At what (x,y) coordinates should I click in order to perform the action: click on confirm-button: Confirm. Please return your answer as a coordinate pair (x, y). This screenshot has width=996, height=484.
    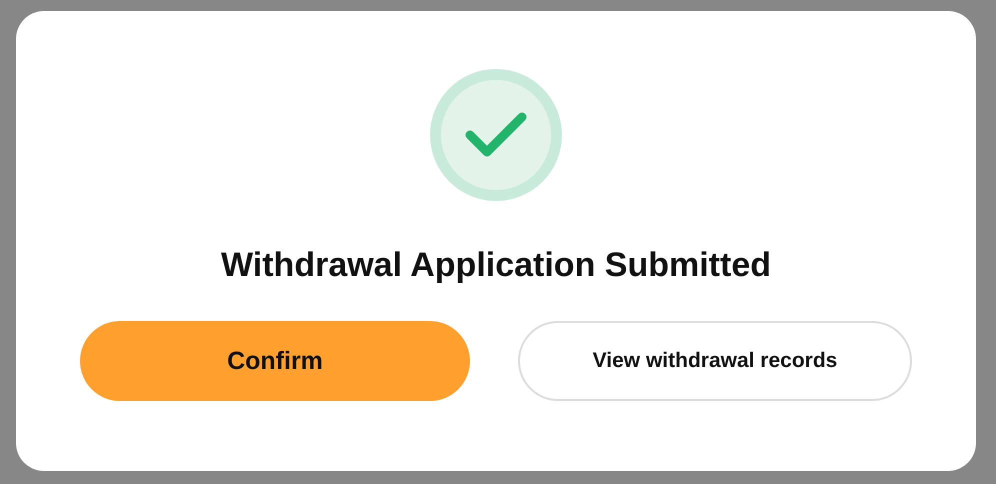
    Looking at the image, I should click on (275, 361).